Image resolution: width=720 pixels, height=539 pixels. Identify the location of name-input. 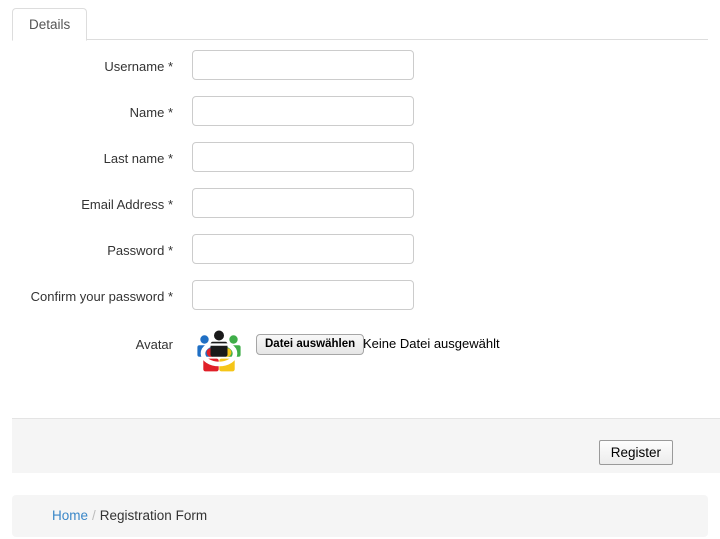
(303, 111).